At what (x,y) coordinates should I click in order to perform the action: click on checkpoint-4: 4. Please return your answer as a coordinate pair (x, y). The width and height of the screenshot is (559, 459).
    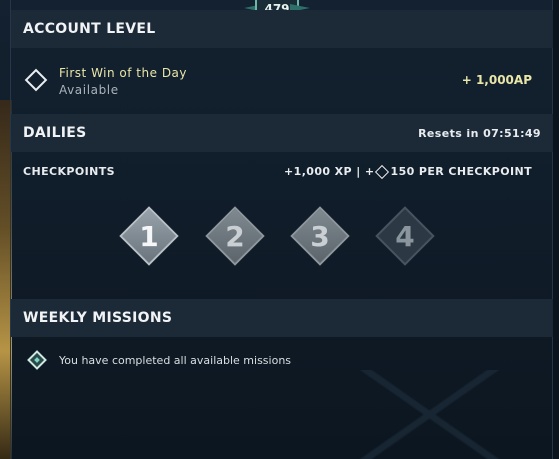
    Looking at the image, I should click on (405, 236).